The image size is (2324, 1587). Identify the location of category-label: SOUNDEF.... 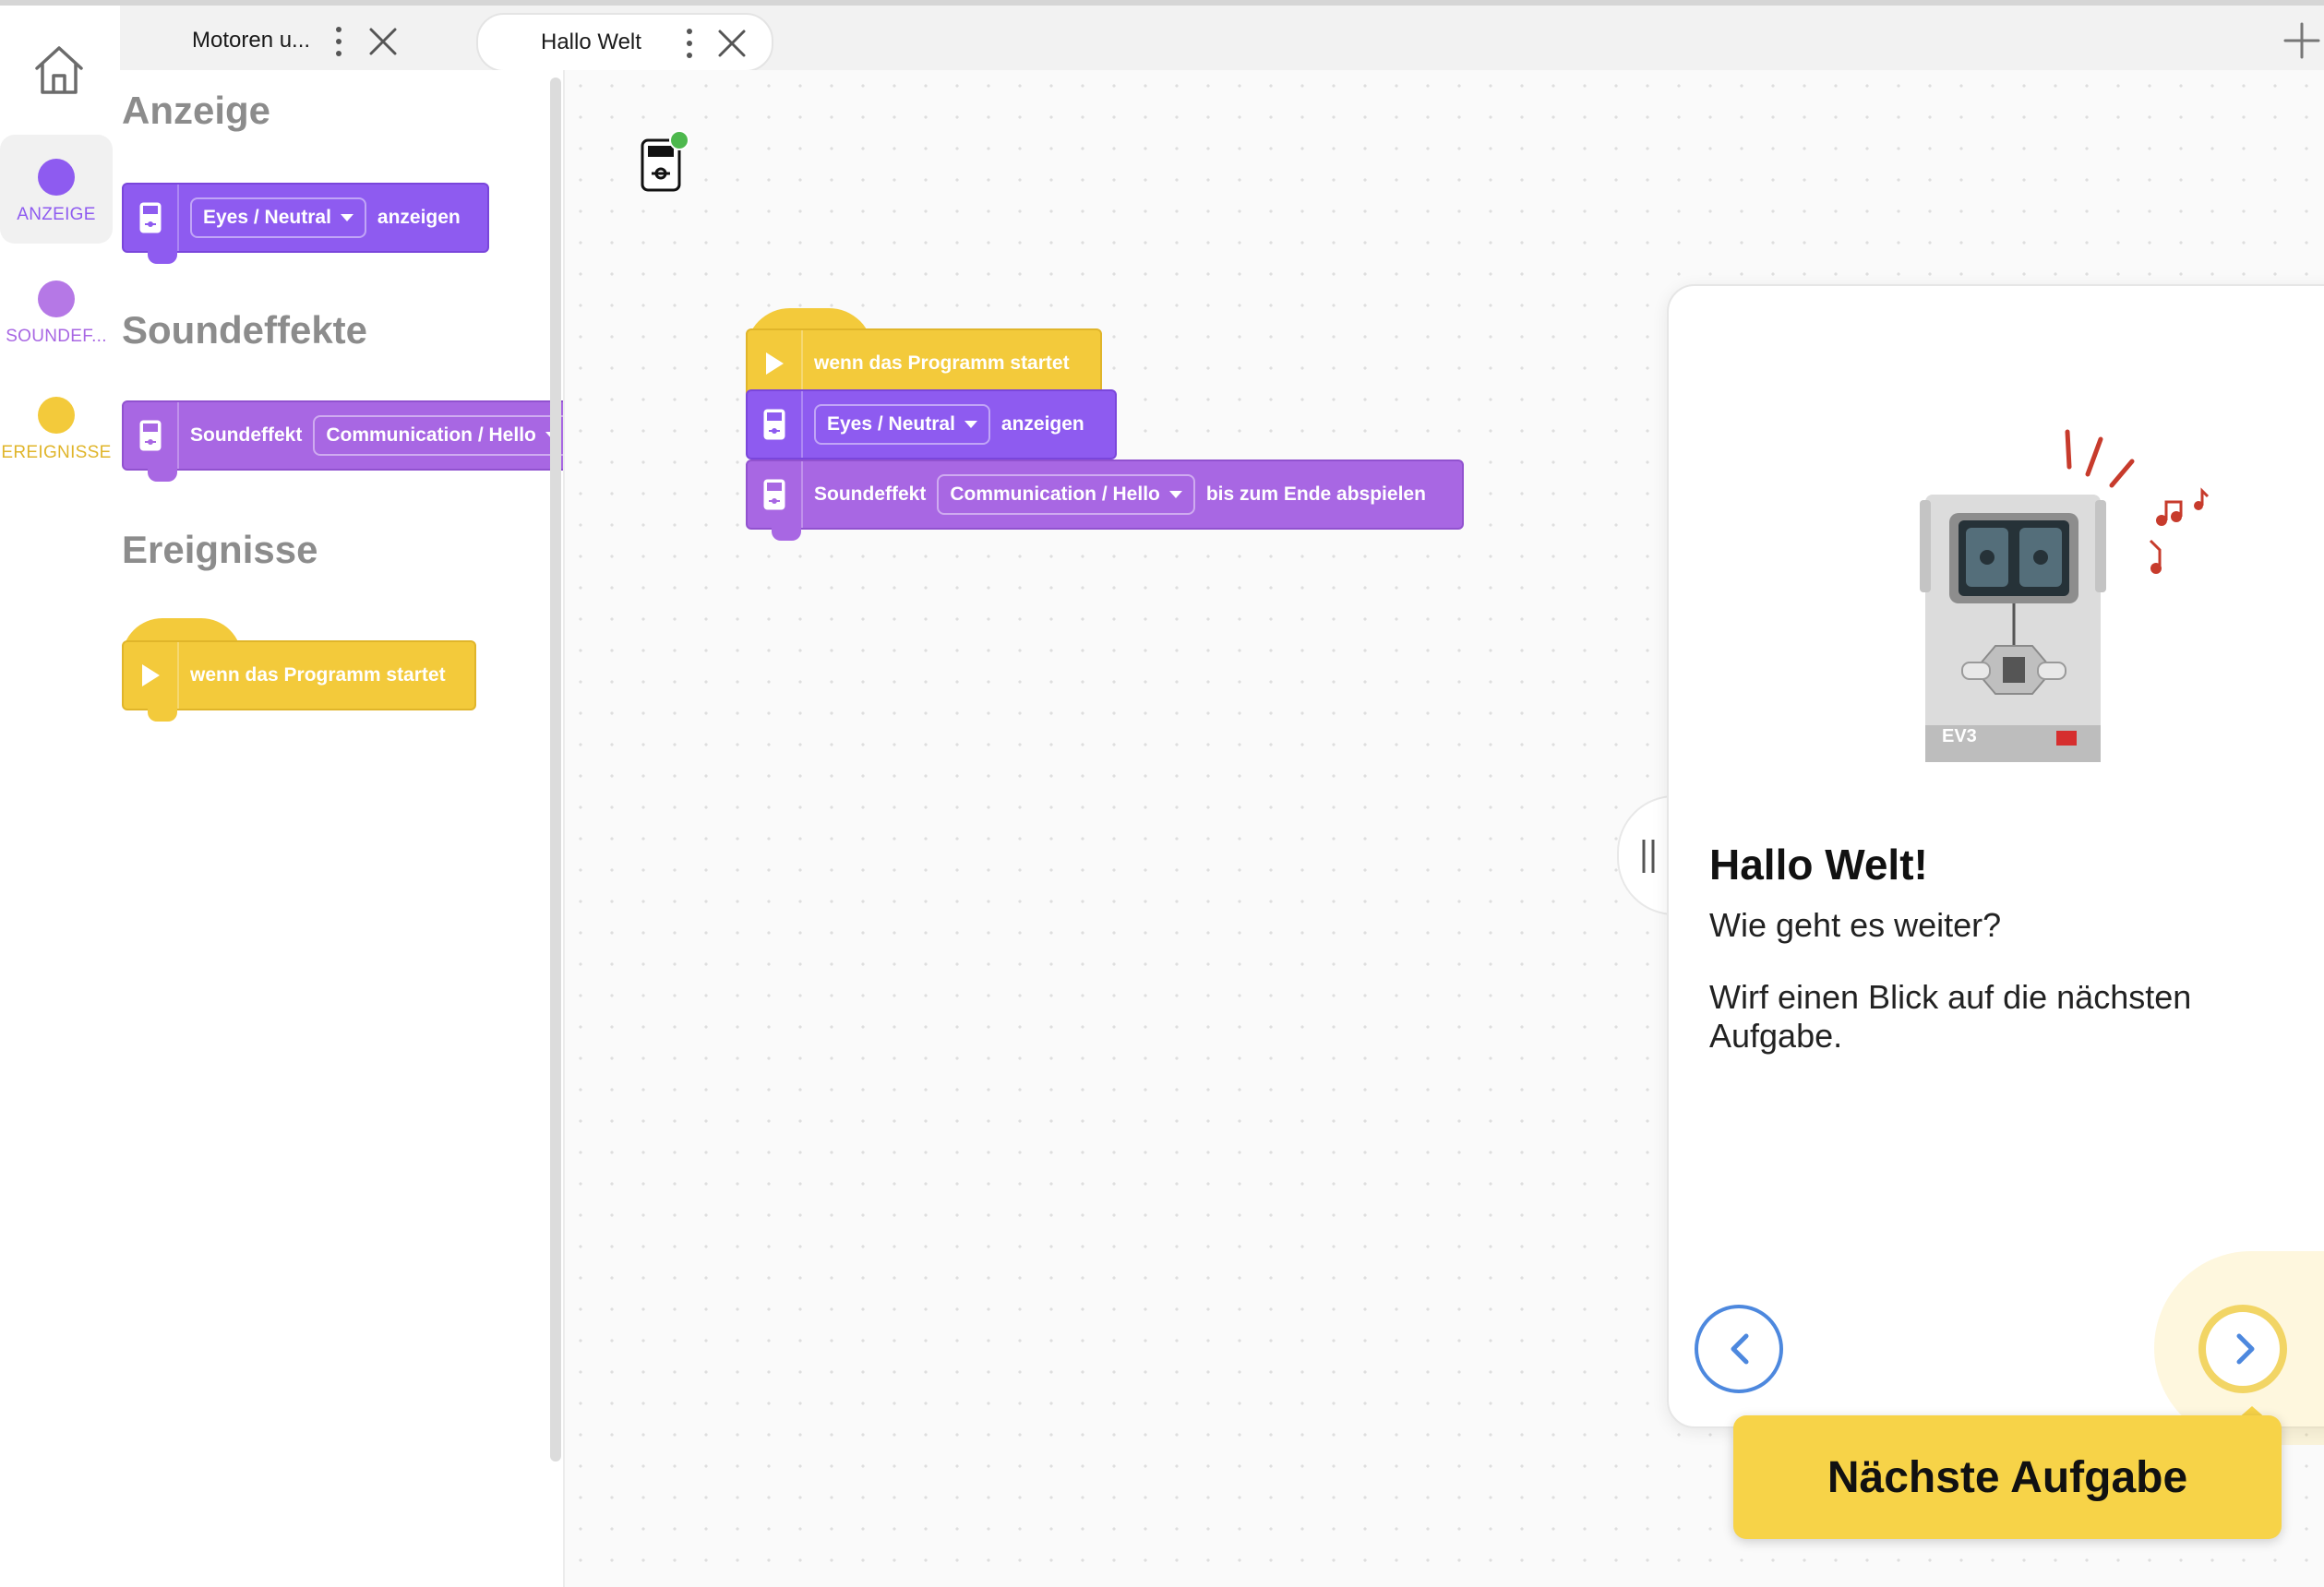
(56, 336).